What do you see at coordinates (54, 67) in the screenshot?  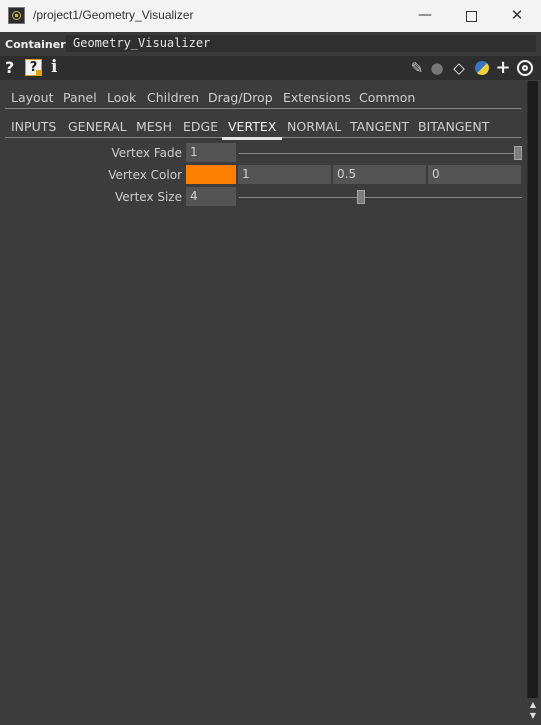 I see `info-icon: i` at bounding box center [54, 67].